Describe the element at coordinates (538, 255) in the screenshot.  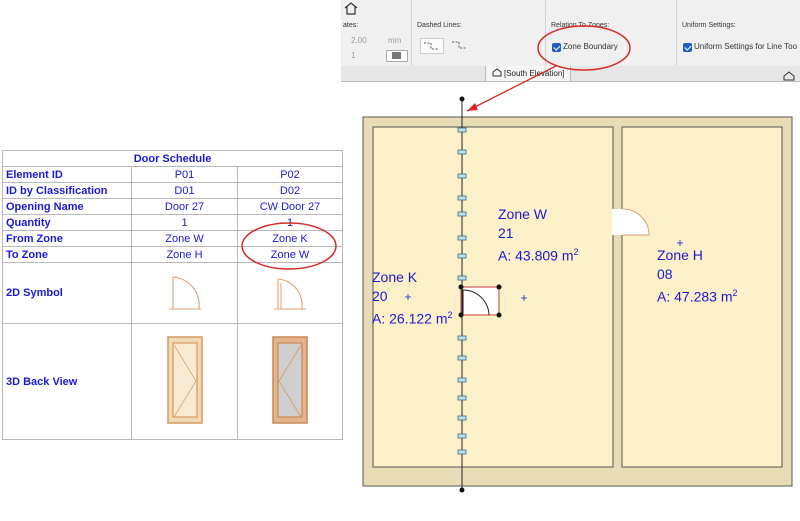
I see `zone-area: A: 43.809 m2` at that location.